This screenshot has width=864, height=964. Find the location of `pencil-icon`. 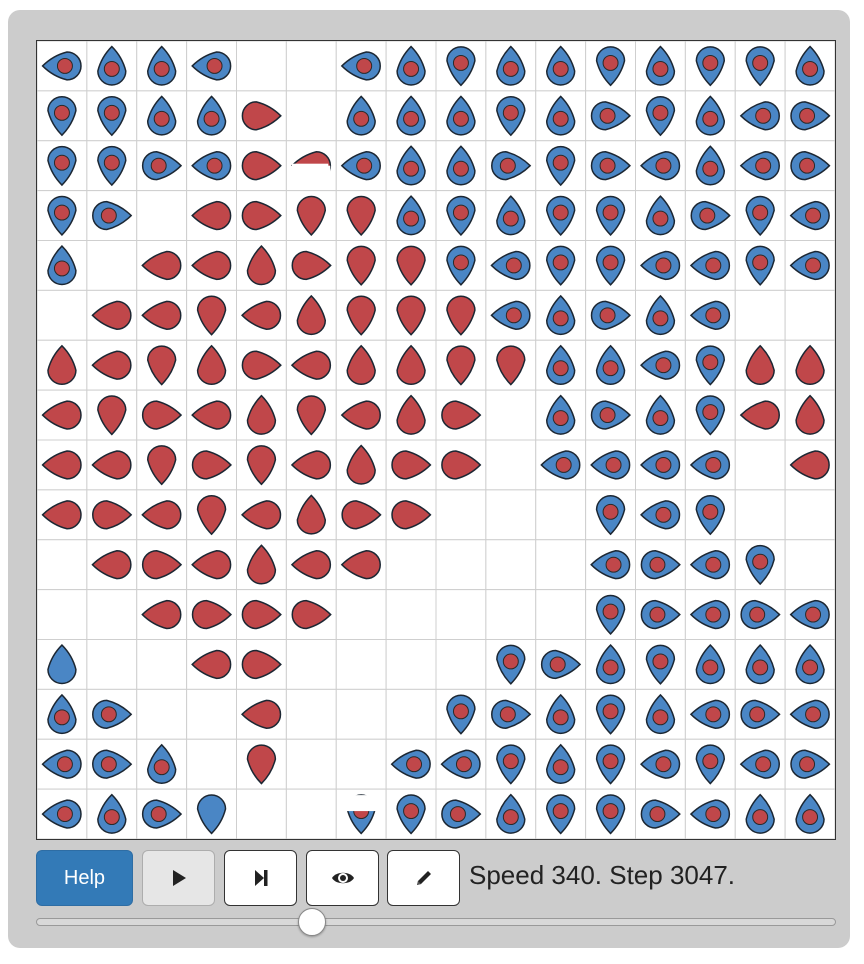

pencil-icon is located at coordinates (423, 878).